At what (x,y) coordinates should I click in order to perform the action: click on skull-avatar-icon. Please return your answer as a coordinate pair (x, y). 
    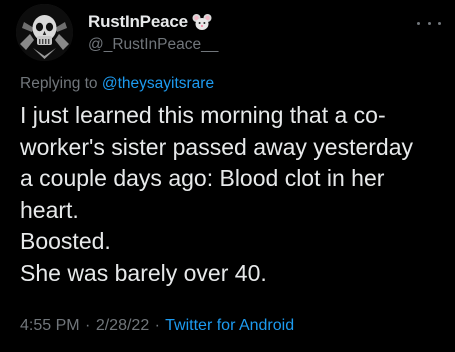
    Looking at the image, I should click on (44, 32).